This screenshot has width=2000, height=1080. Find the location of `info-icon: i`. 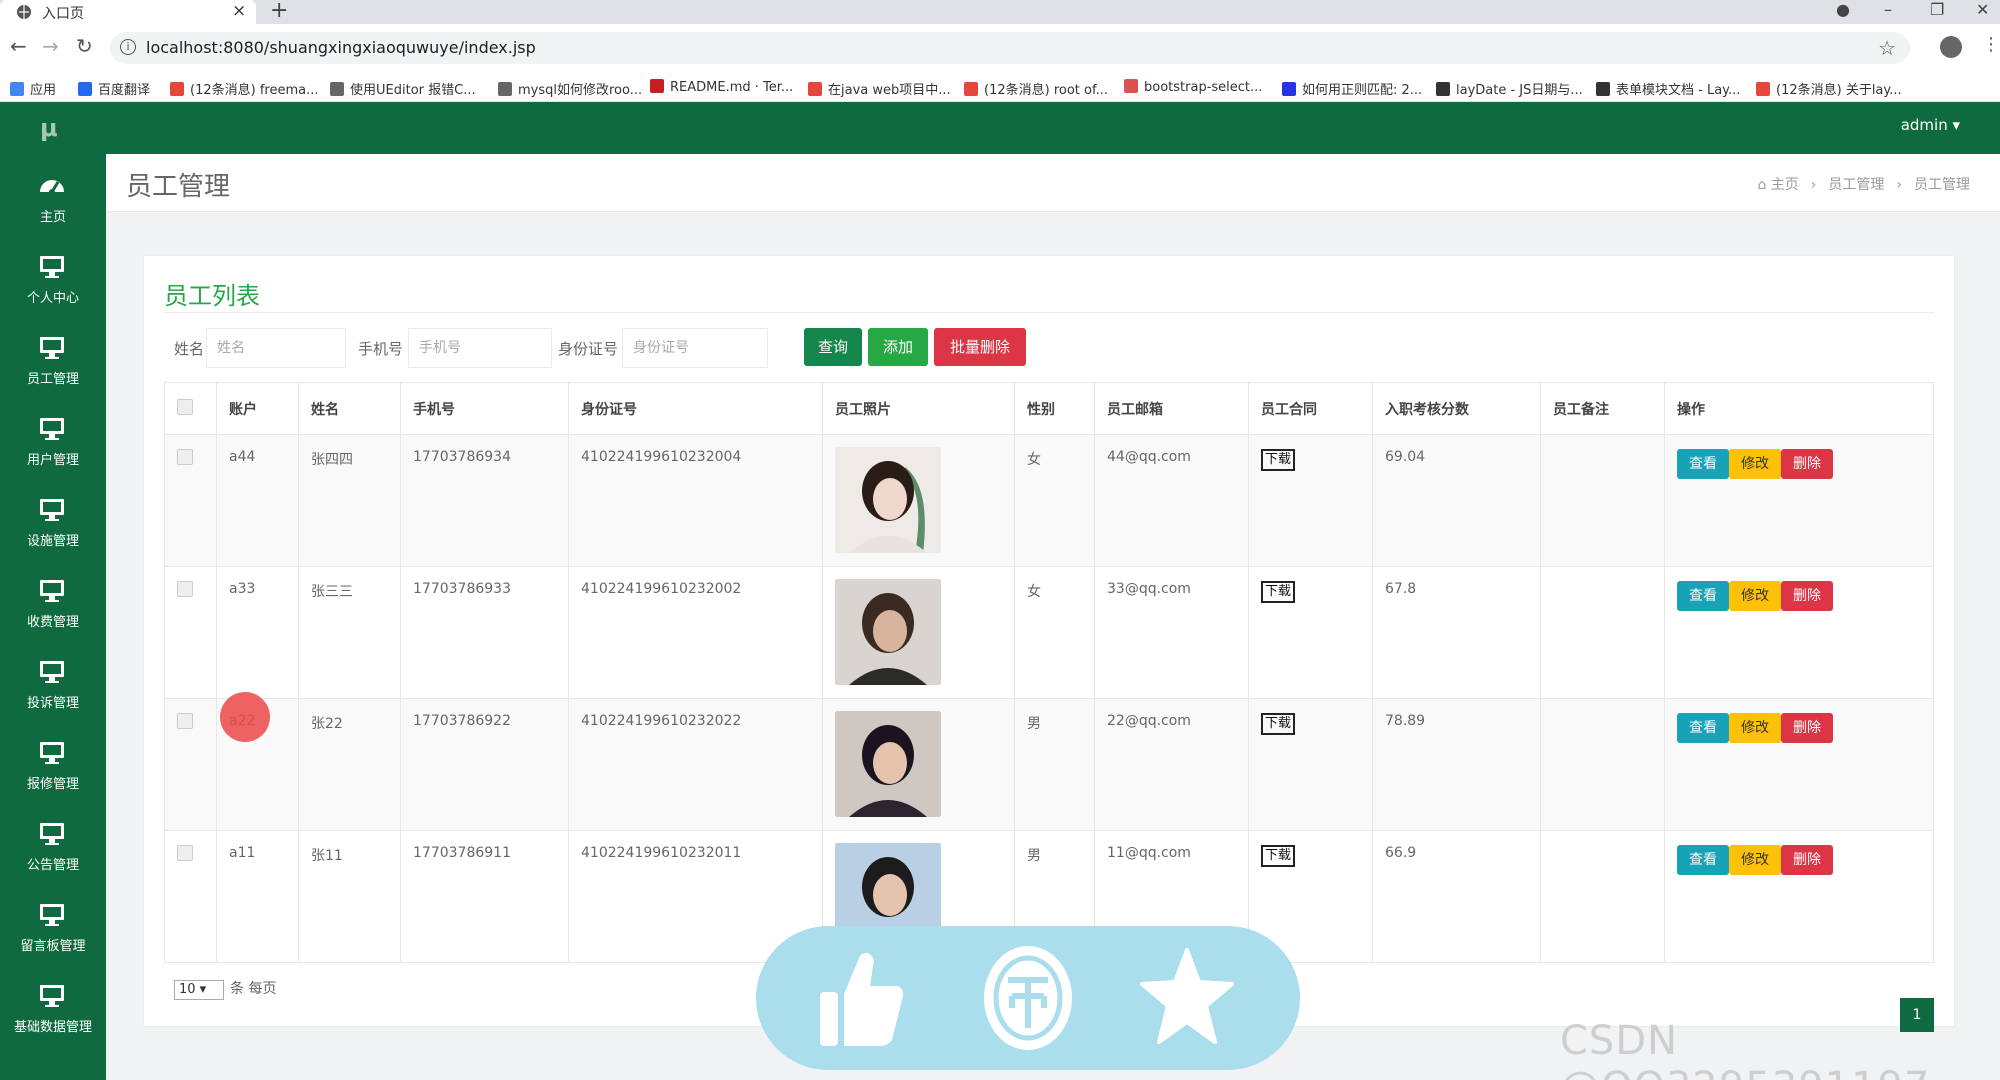

info-icon: i is located at coordinates (128, 47).